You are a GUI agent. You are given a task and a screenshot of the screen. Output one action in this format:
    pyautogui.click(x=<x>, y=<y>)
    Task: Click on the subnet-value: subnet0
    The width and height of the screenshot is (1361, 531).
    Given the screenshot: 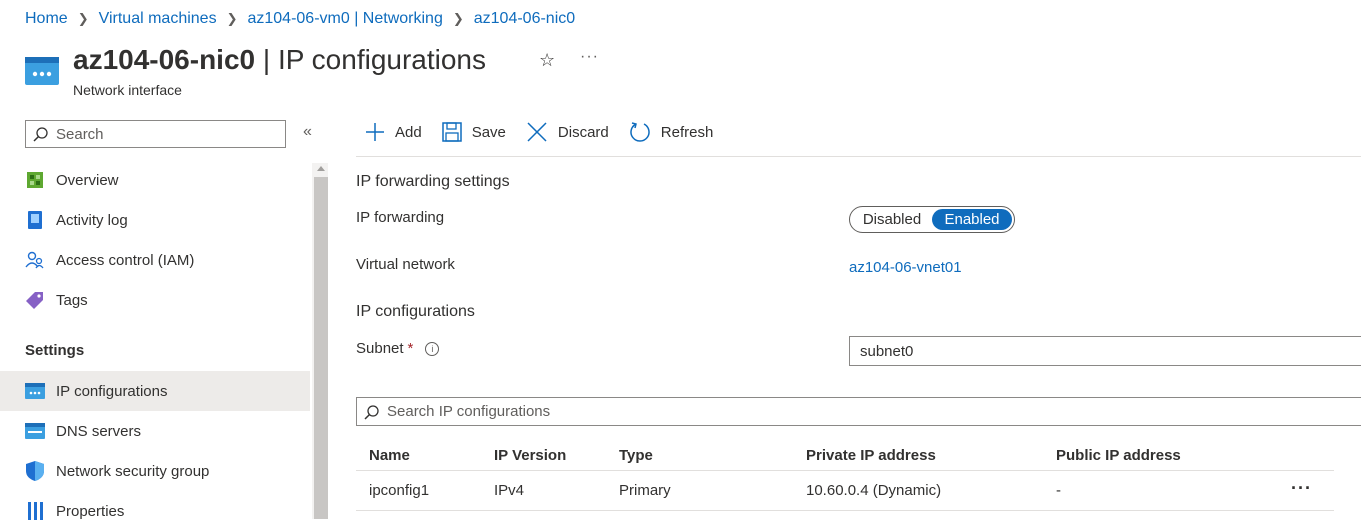 What is the action you would take?
    pyautogui.click(x=887, y=351)
    